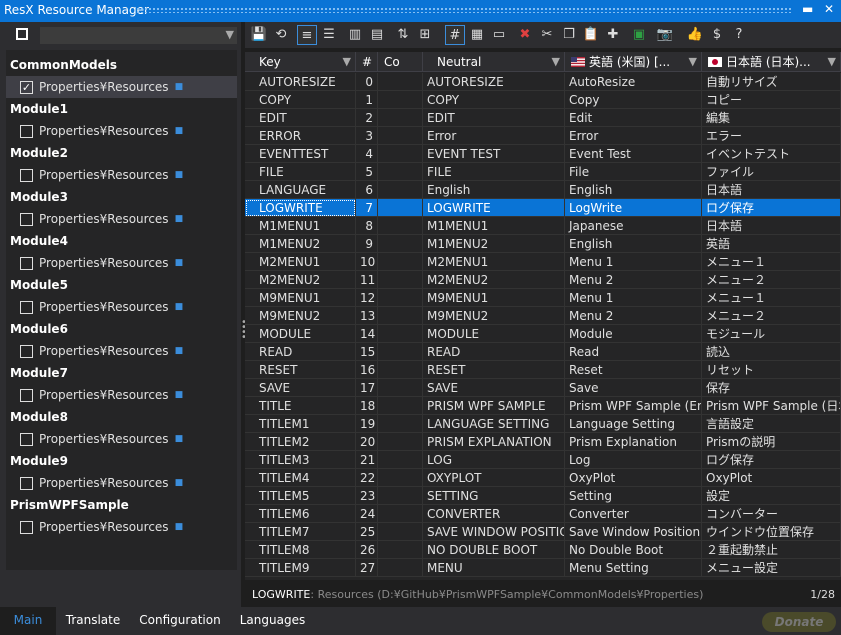 The image size is (841, 635). What do you see at coordinates (367, 568) in the screenshot?
I see `index-cell: 27` at bounding box center [367, 568].